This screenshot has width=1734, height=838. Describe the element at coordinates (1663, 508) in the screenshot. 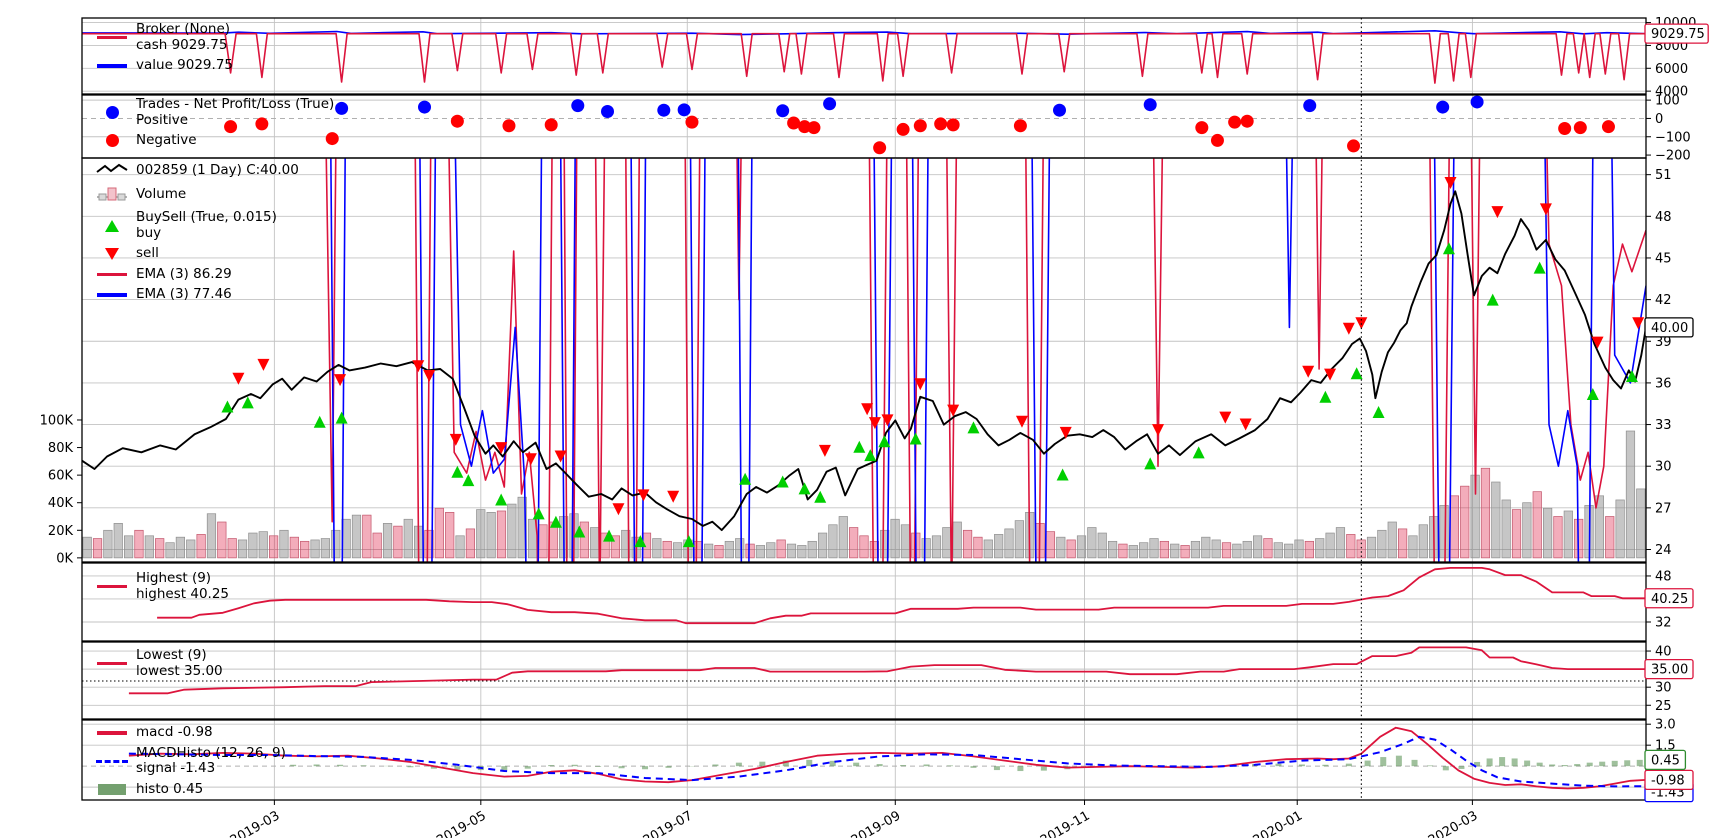

I see `y-axis-label-main: 27` at that location.